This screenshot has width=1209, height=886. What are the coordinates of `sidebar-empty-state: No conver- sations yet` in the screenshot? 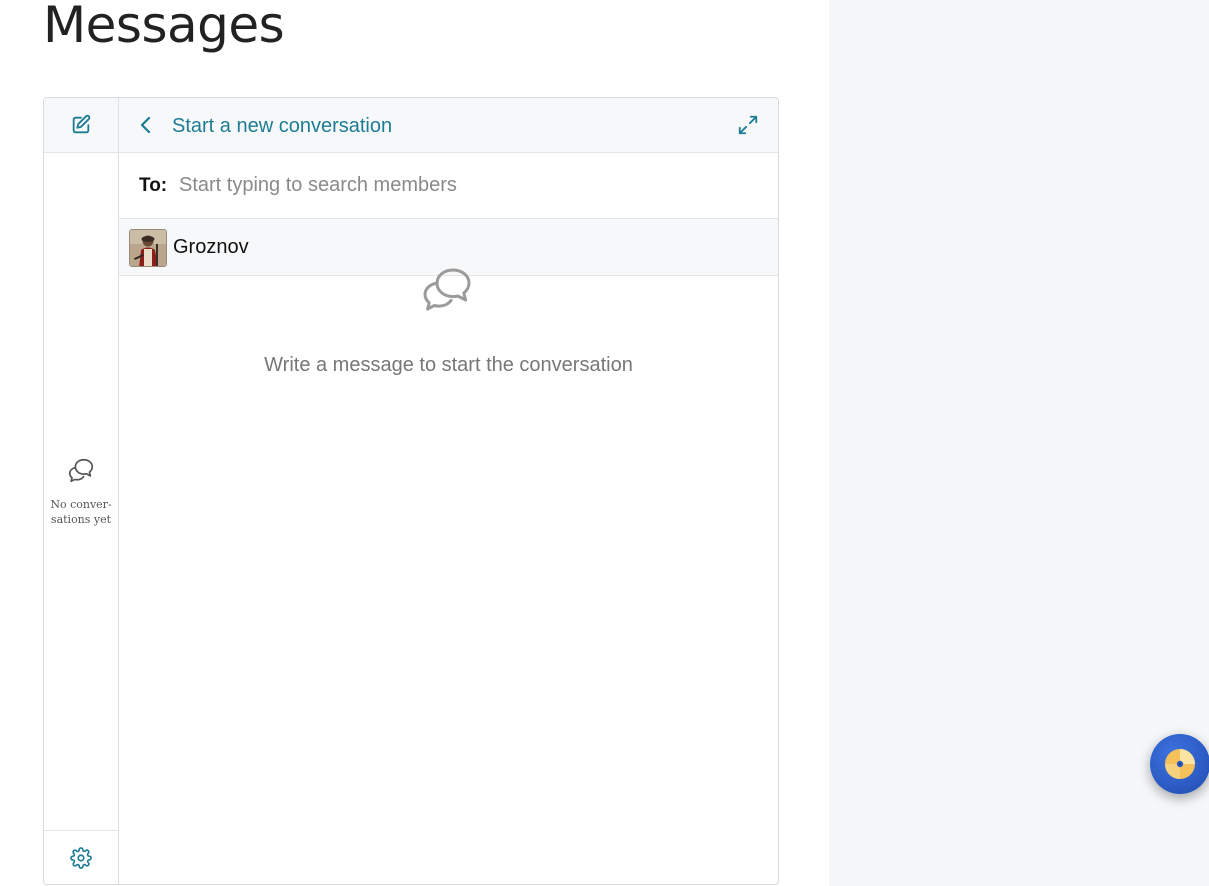 It's located at (81, 491).